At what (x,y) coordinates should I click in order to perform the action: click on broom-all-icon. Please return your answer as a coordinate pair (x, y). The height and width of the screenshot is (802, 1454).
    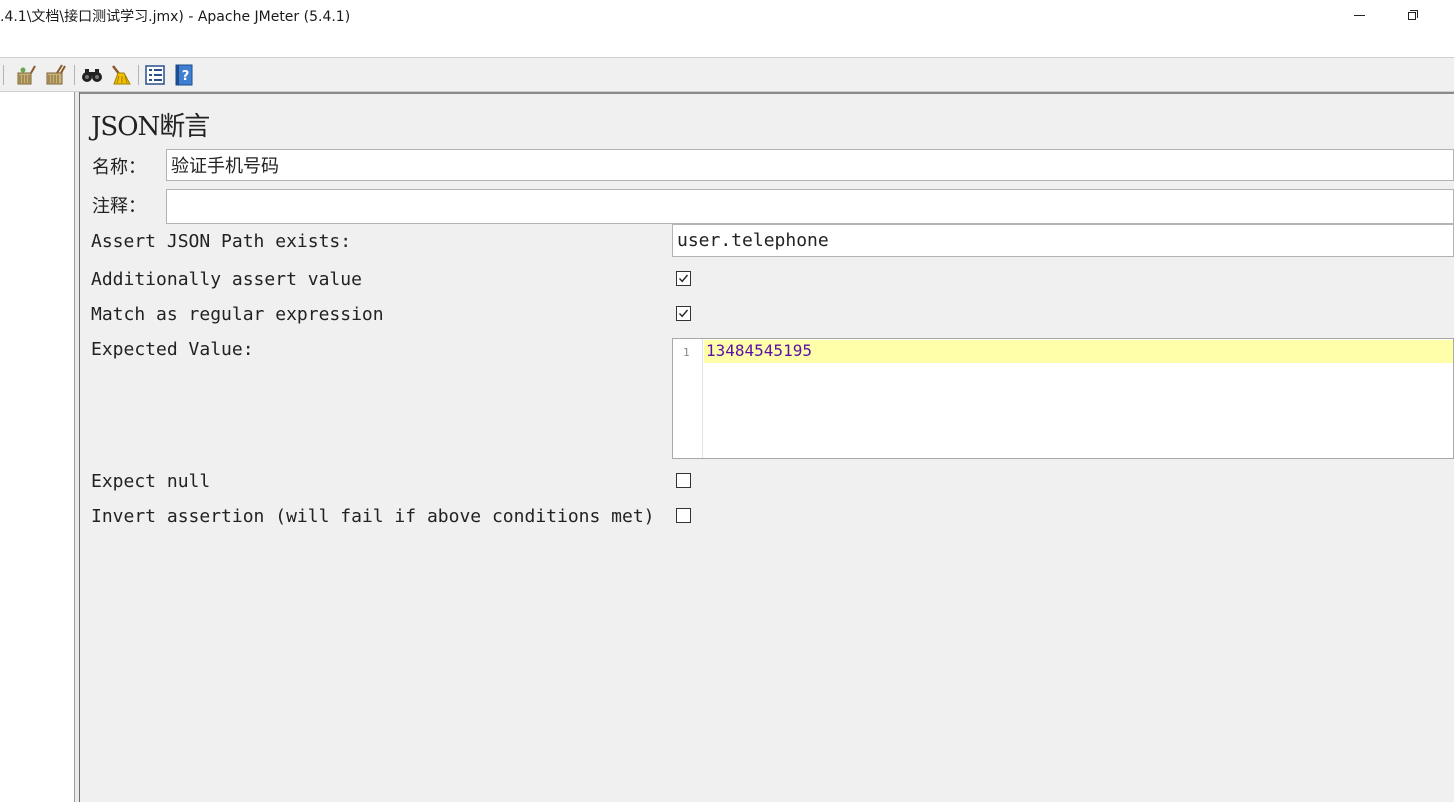
    Looking at the image, I should click on (56, 75).